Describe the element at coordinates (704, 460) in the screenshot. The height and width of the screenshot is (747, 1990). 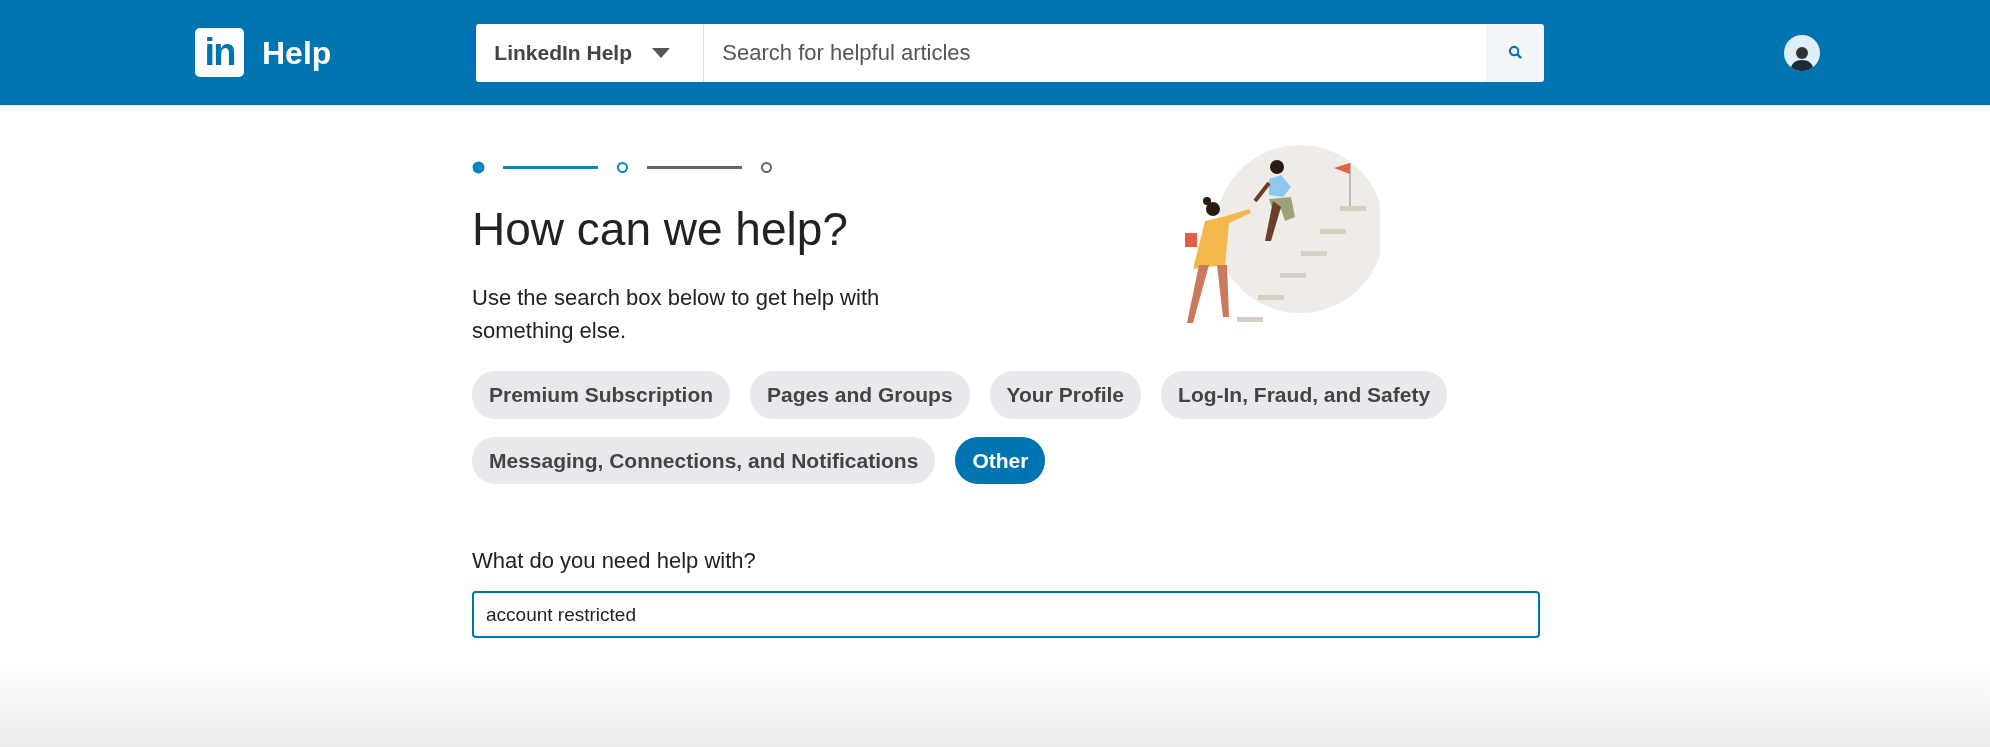
I see `topic-chip: Messaging, Connections, and Notifications` at that location.